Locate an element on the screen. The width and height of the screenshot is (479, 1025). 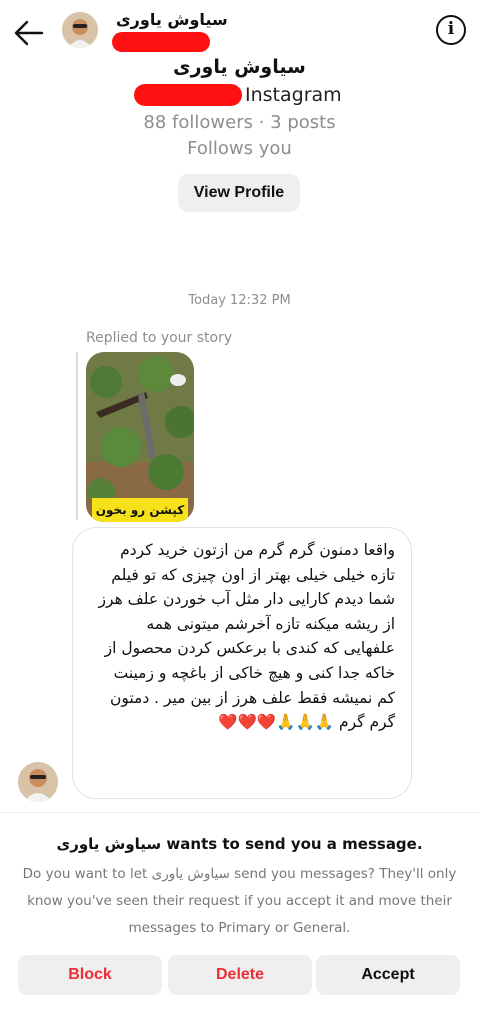
profile-platform: Instagram is located at coordinates (293, 95).